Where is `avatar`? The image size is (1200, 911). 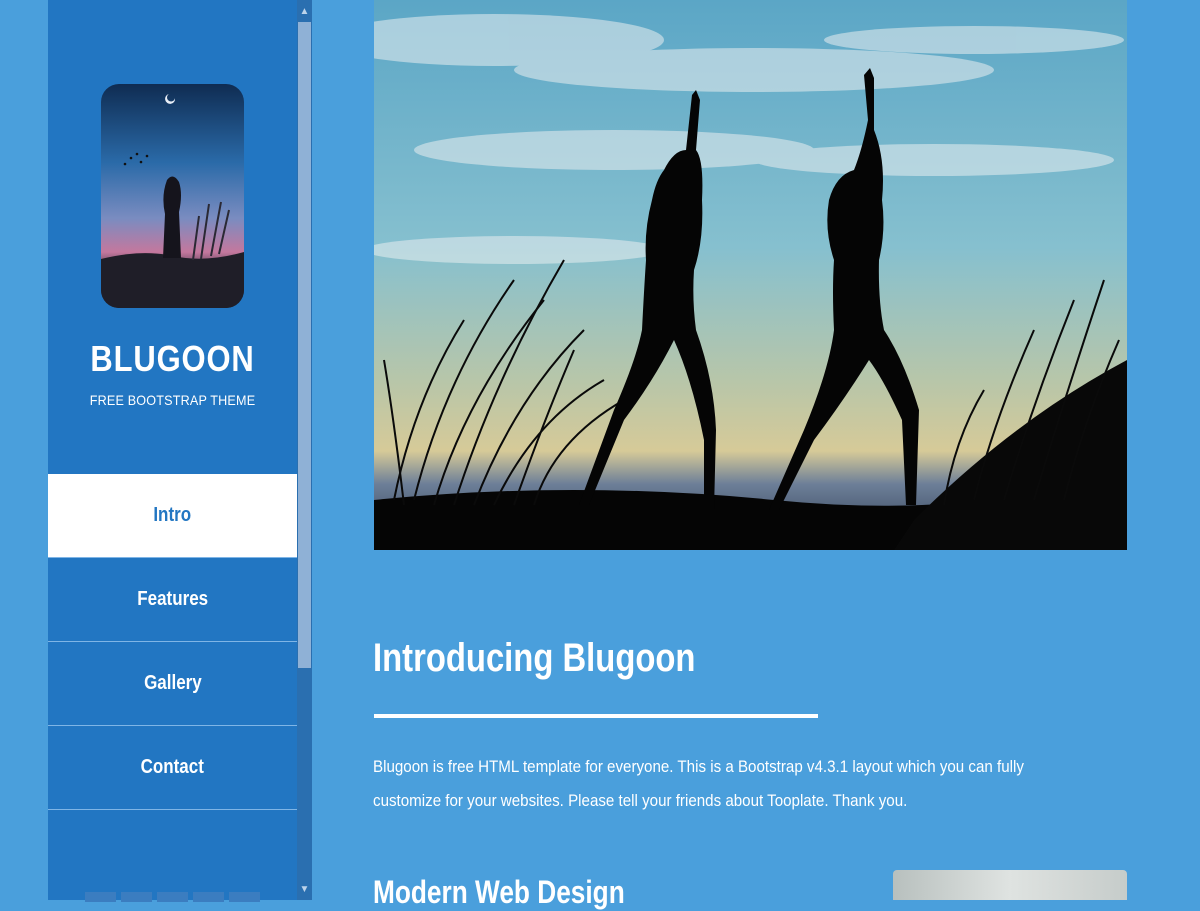
avatar is located at coordinates (172, 196).